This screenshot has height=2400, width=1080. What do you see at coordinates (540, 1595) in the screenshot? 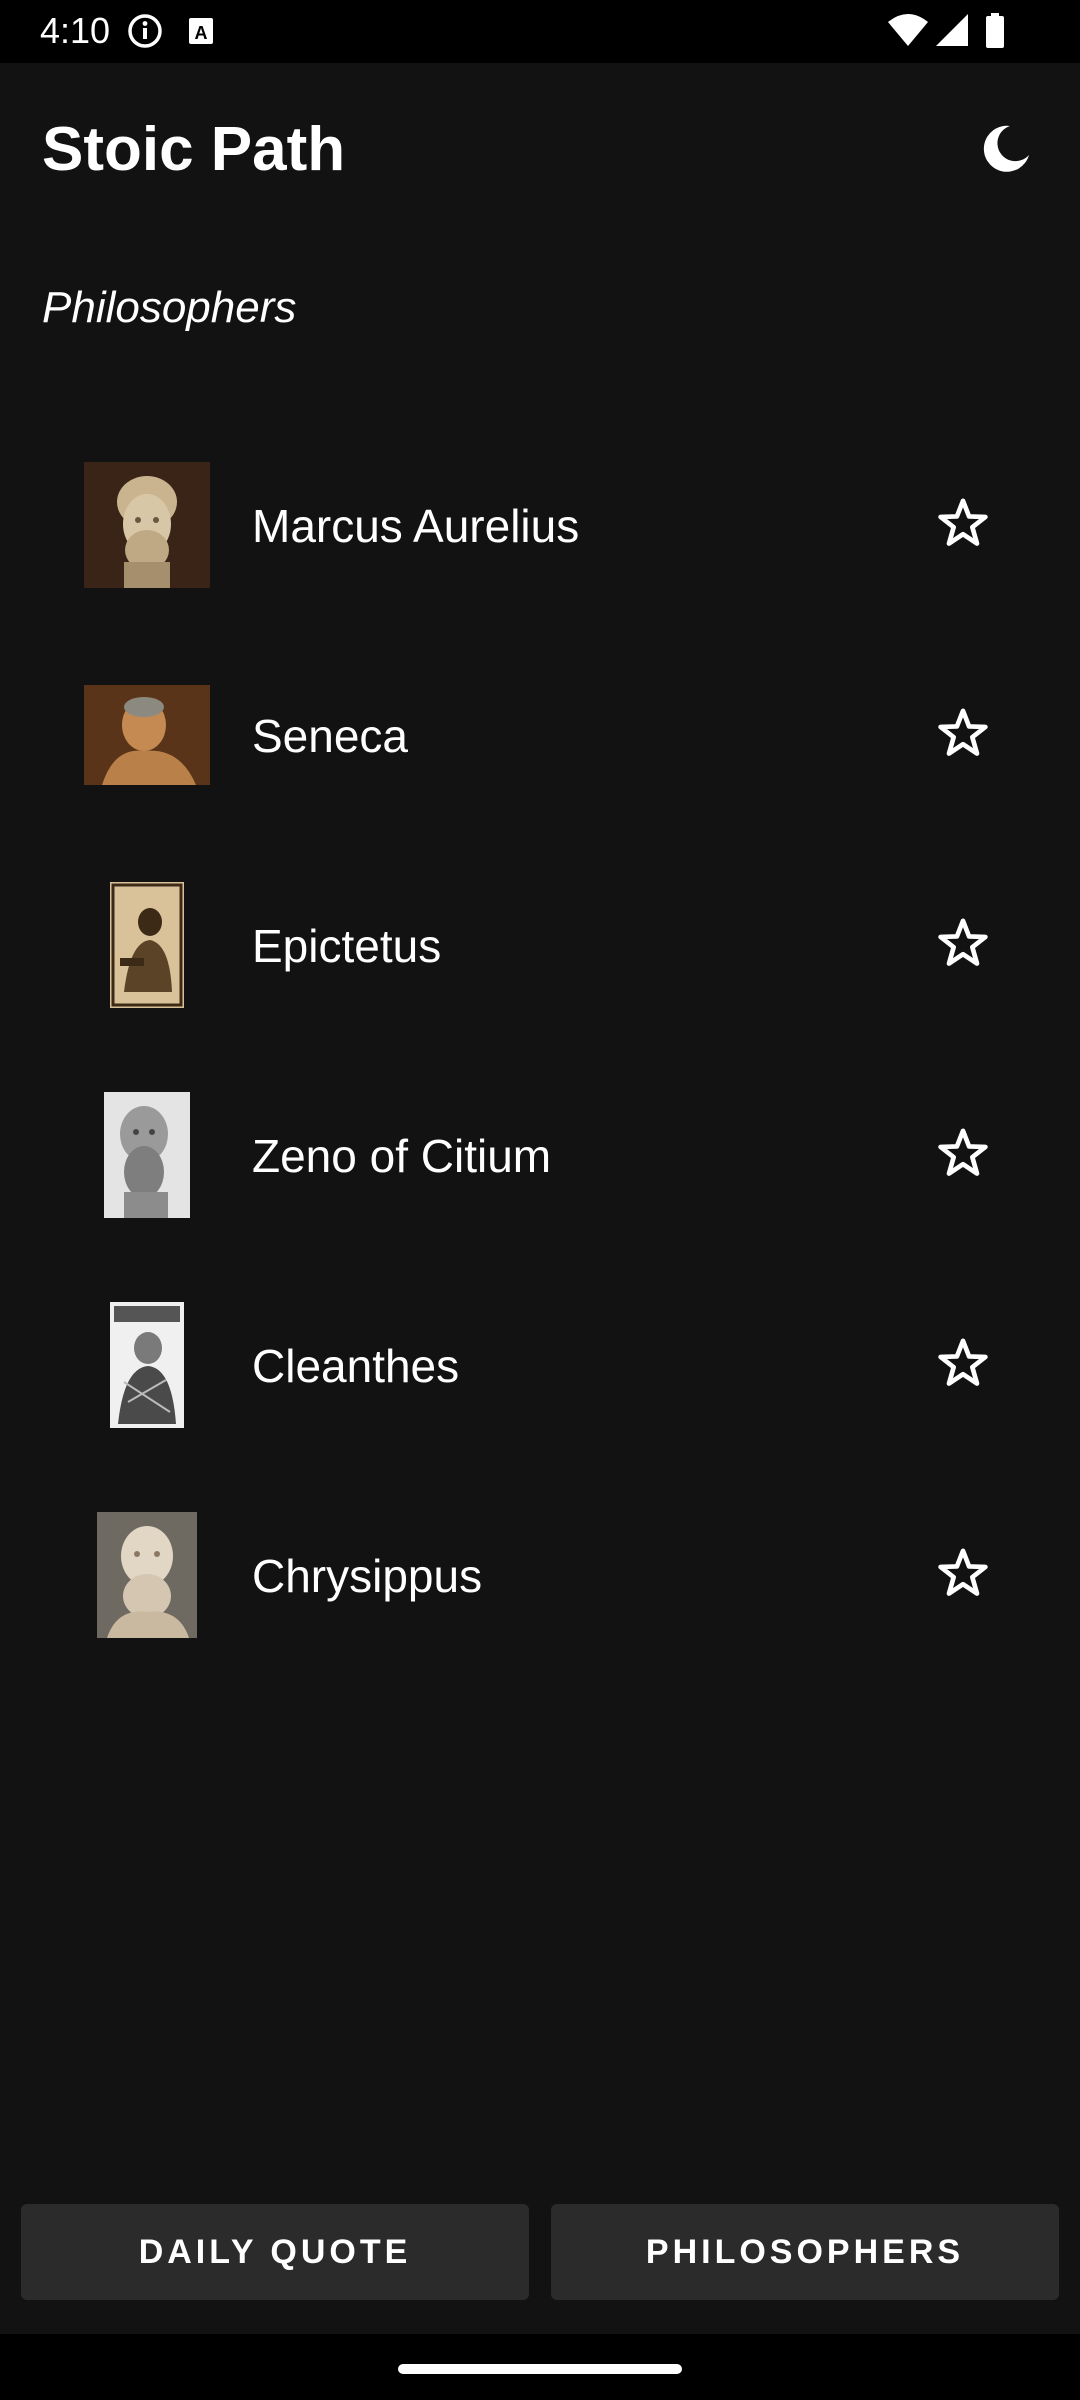
I see `list-item: Chrysippus` at bounding box center [540, 1595].